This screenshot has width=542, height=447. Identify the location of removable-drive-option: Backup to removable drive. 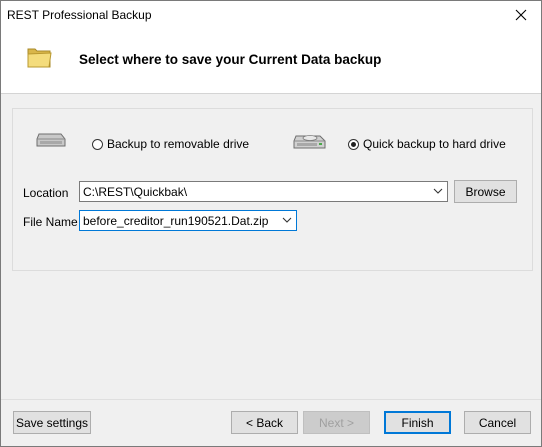
(170, 144).